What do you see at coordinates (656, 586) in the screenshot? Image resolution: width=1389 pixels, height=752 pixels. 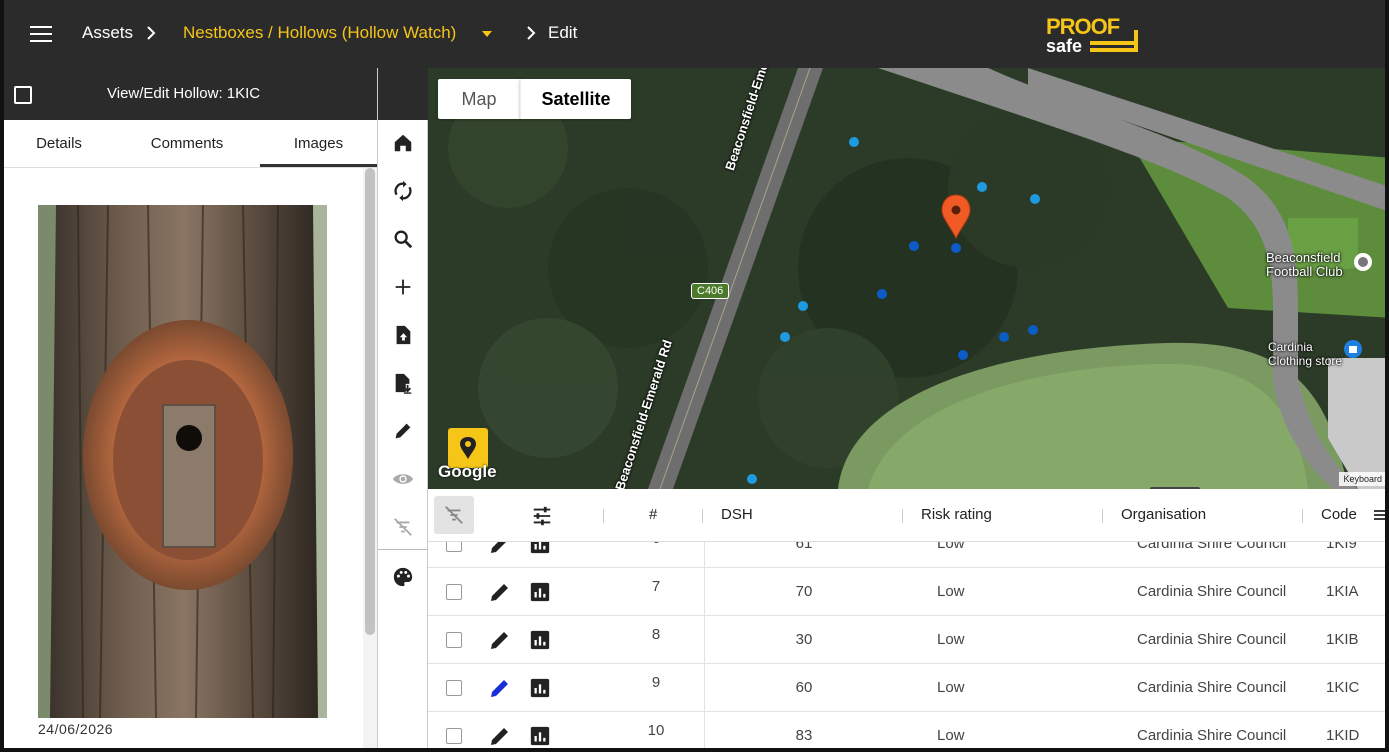 I see `cell-number: 7` at bounding box center [656, 586].